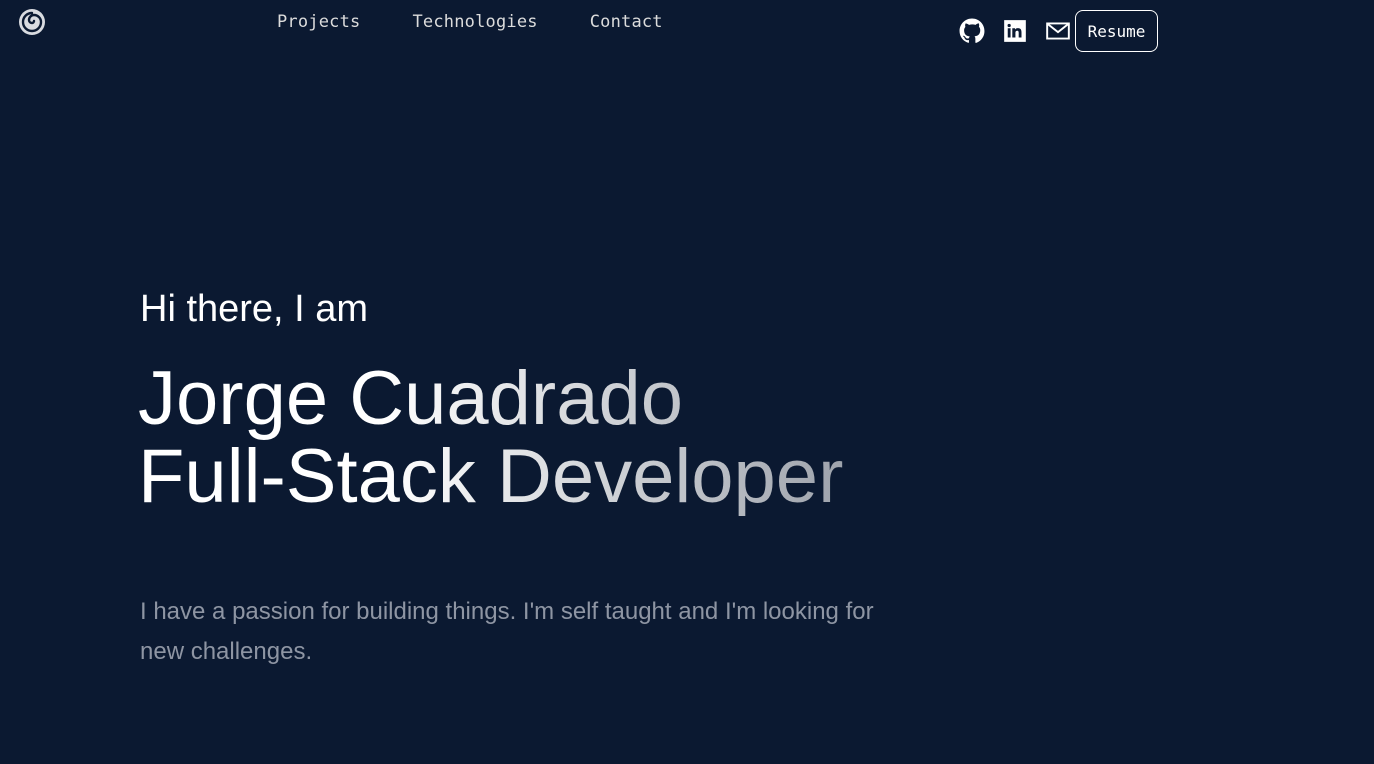 This screenshot has height=764, width=1374. I want to click on hero-name: Jorge Cuadrado, so click(411, 398).